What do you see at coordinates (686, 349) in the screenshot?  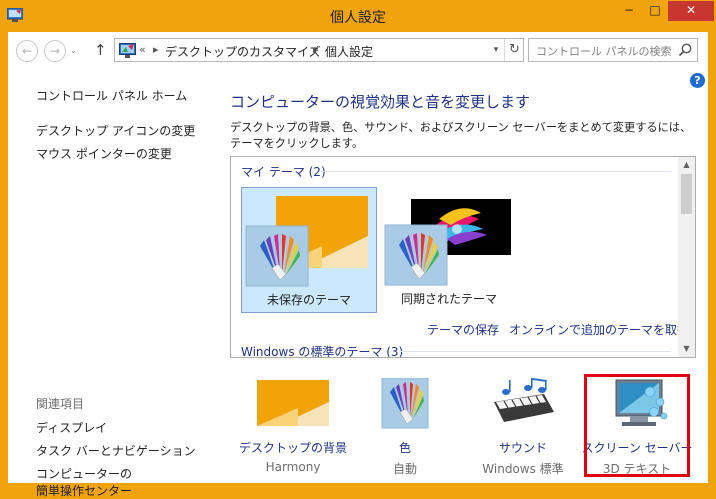 I see `scroll-down-icon: ▼` at bounding box center [686, 349].